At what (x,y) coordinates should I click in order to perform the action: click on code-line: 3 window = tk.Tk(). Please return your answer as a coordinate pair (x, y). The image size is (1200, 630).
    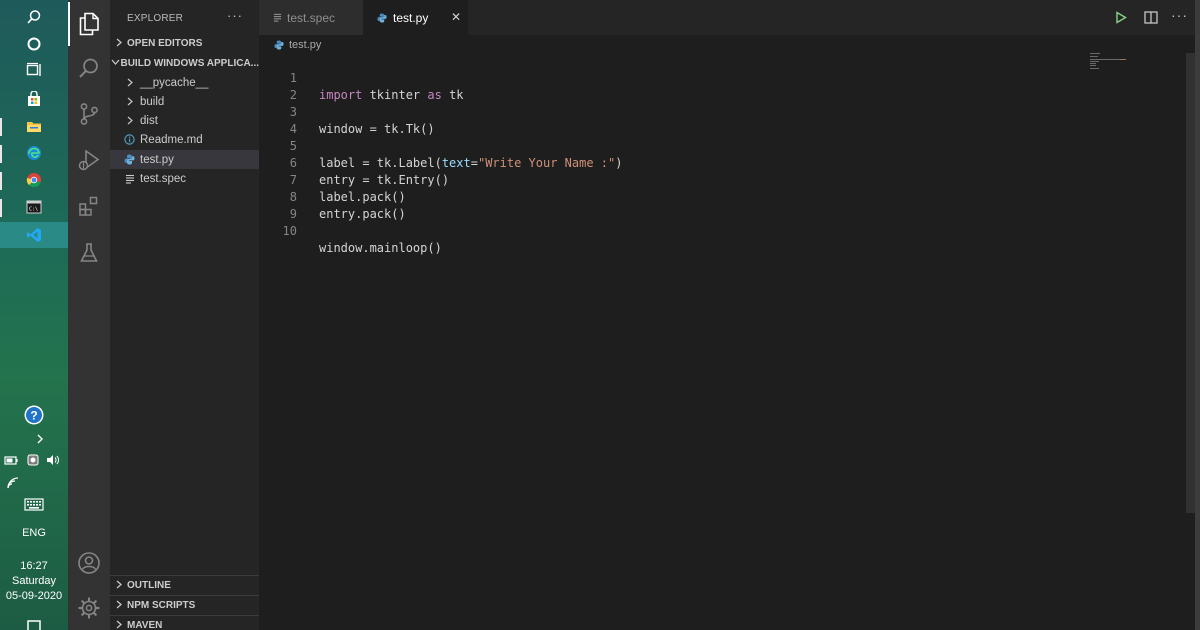
    Looking at the image, I should click on (721, 111).